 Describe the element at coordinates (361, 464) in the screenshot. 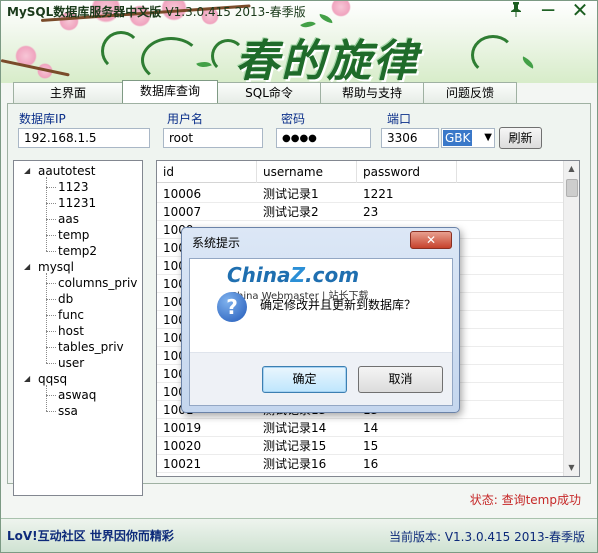

I see `table-row: 10021 测试记录16 16` at that location.